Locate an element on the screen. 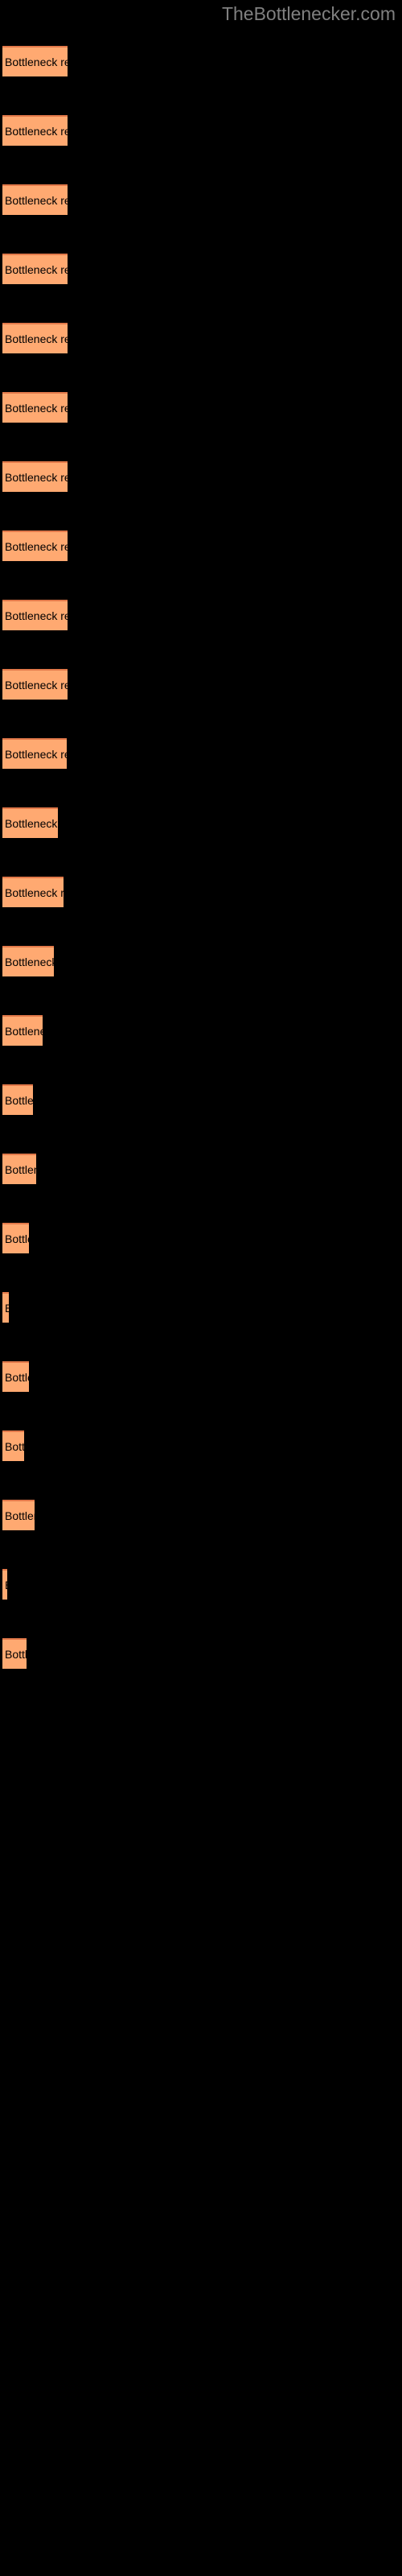  bar-24: Bottleneck result is located at coordinates (14, 1653).